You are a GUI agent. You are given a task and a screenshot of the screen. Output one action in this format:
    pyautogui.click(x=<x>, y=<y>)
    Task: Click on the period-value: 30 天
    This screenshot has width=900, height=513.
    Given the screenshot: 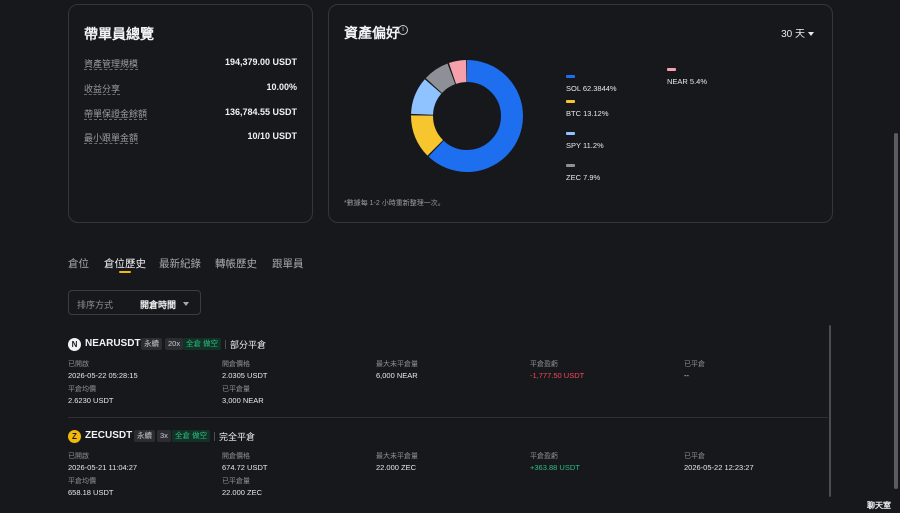 What is the action you would take?
    pyautogui.click(x=793, y=34)
    